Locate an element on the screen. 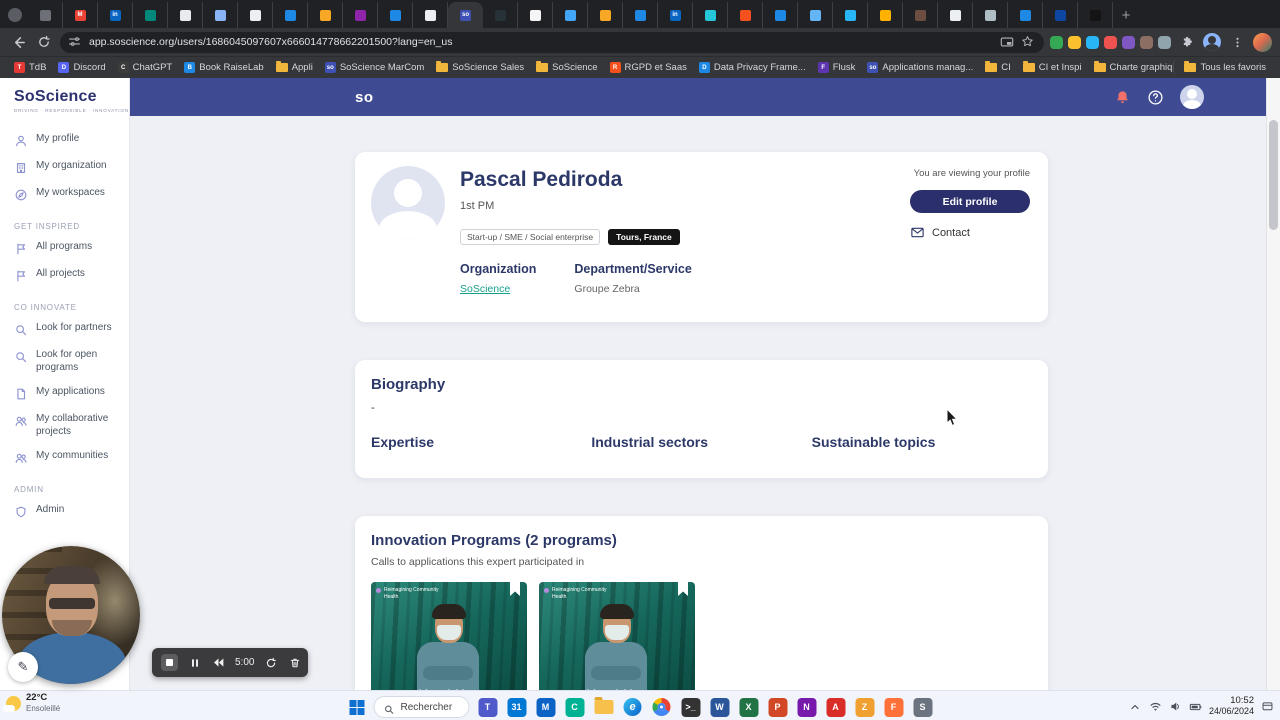 The image size is (1280, 720). taskbar-icon-settings: S is located at coordinates (923, 707).